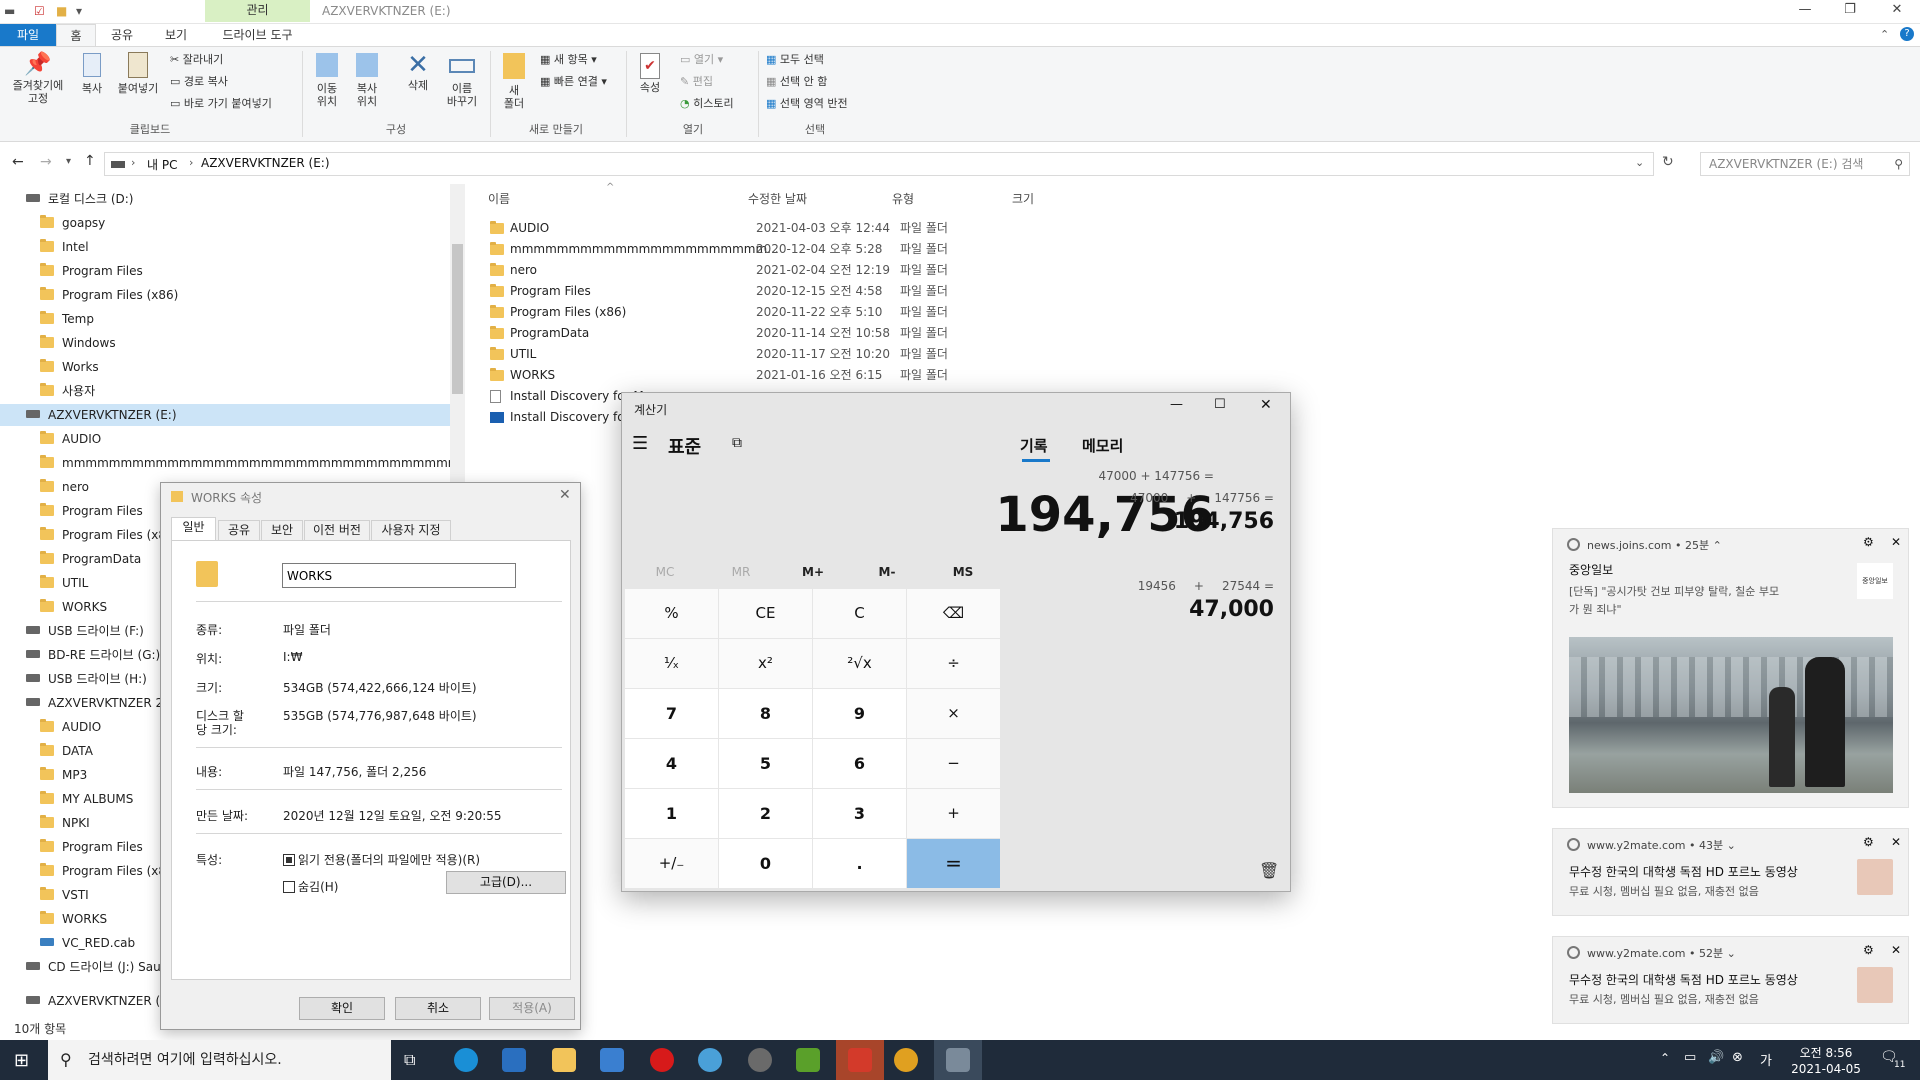 The image size is (1920, 1080). Describe the element at coordinates (122, 35) in the screenshot. I see `tab-share: 공유` at that location.